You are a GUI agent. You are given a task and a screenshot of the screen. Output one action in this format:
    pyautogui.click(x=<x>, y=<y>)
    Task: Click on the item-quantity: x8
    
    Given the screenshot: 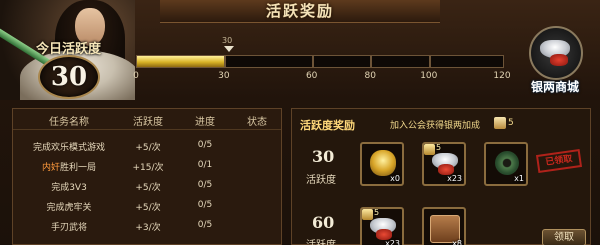 What is the action you would take?
    pyautogui.click(x=457, y=242)
    